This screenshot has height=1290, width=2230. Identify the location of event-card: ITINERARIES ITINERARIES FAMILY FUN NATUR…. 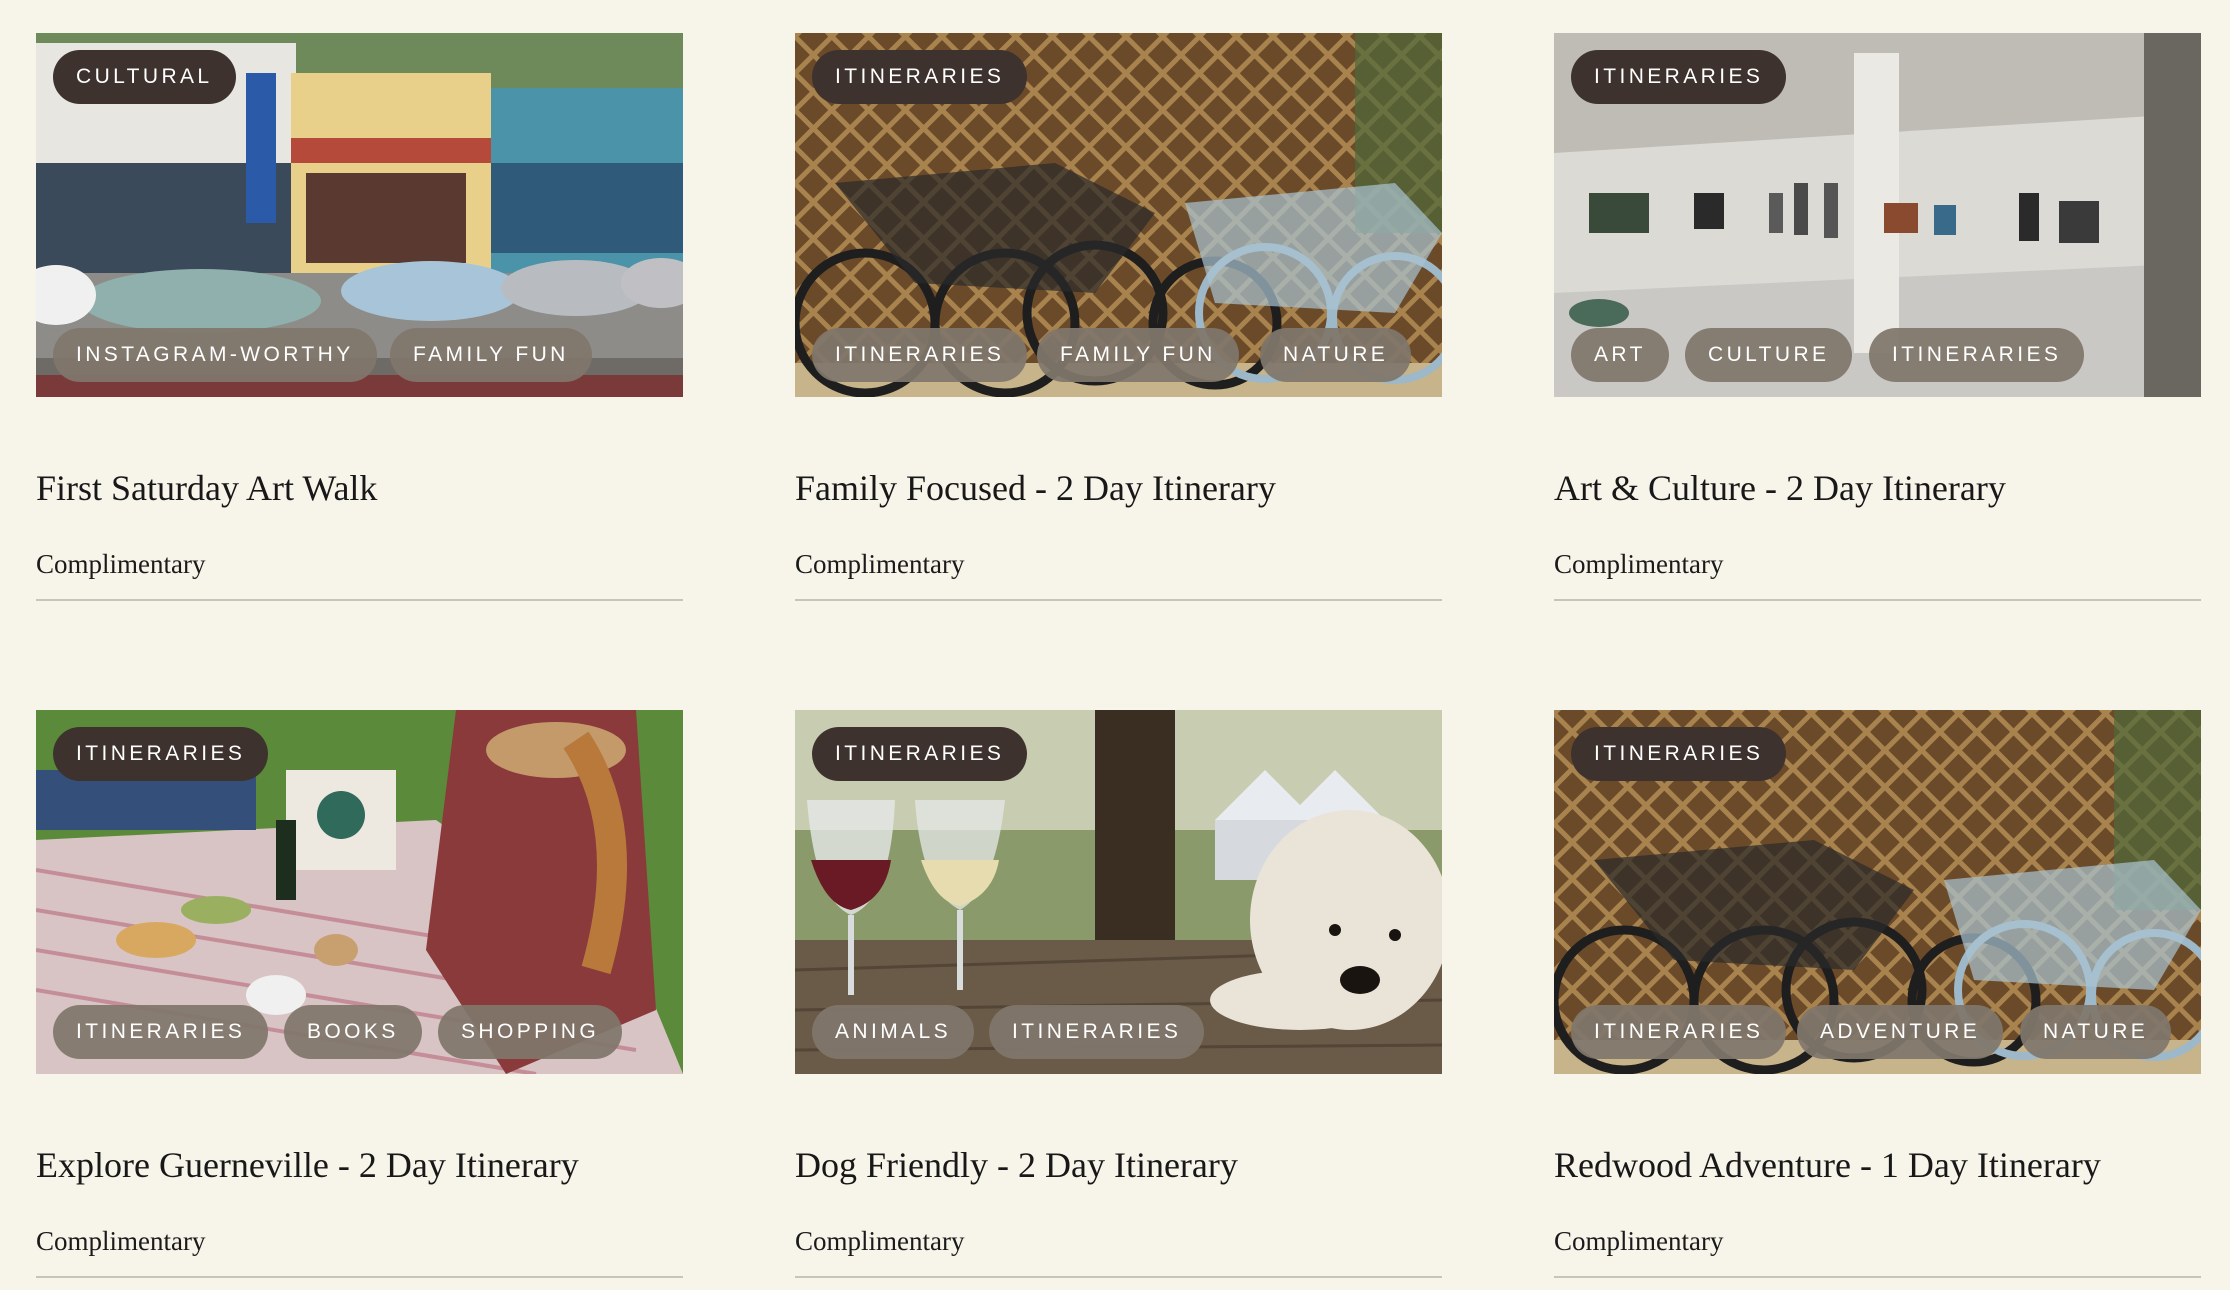
(1118, 323).